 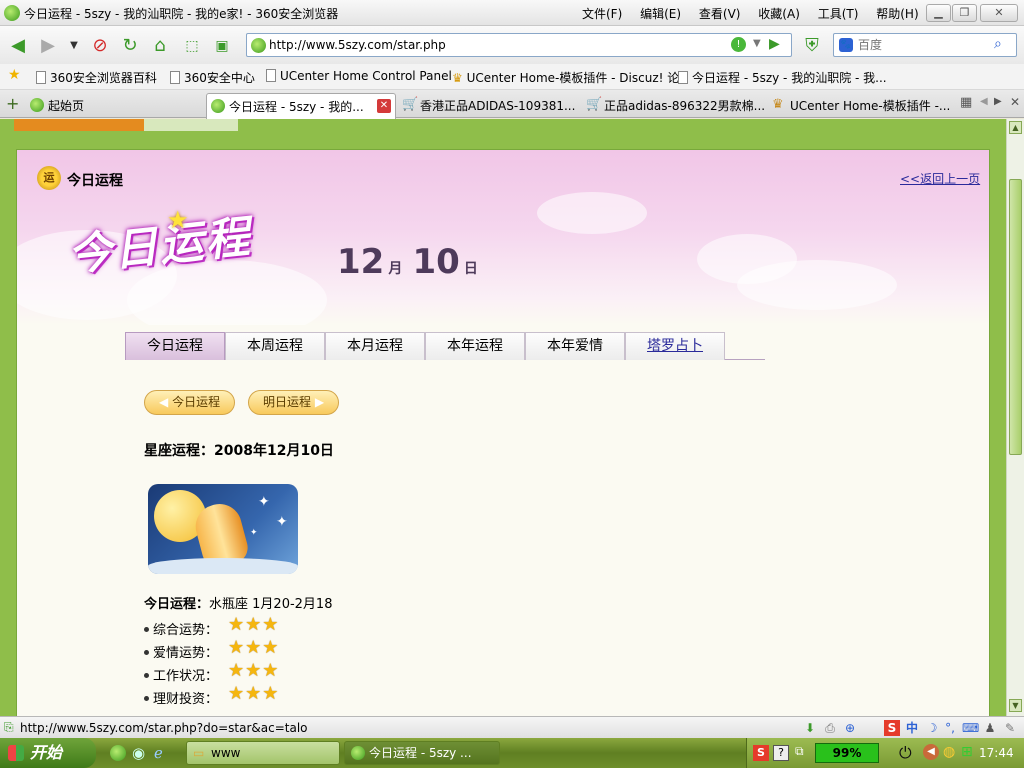 I want to click on address-bar: ! ▼ ▶, so click(x=519, y=45).